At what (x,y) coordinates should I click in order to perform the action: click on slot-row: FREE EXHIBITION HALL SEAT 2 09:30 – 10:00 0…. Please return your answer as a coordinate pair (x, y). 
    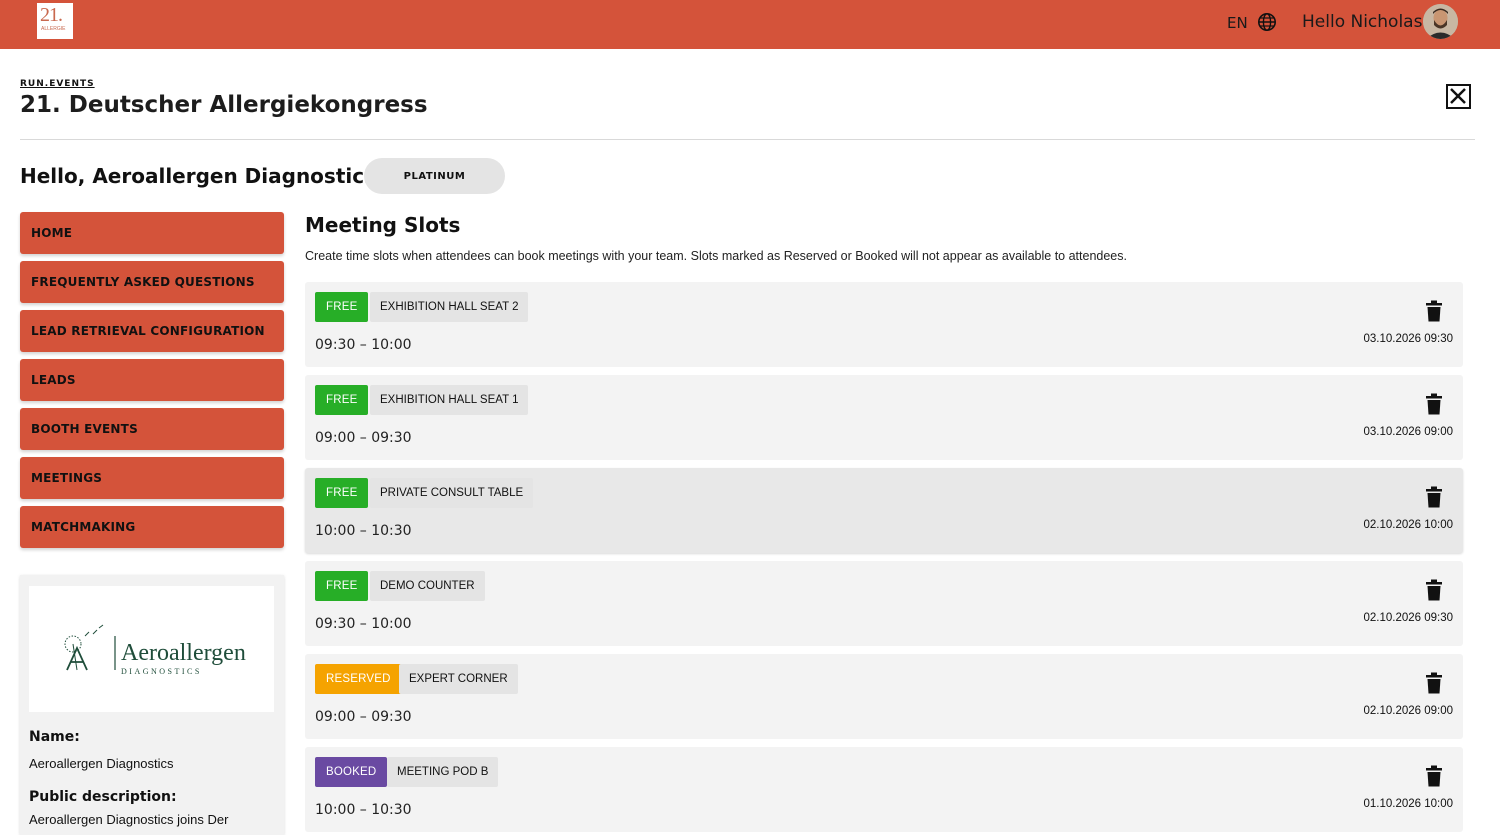
    Looking at the image, I should click on (884, 324).